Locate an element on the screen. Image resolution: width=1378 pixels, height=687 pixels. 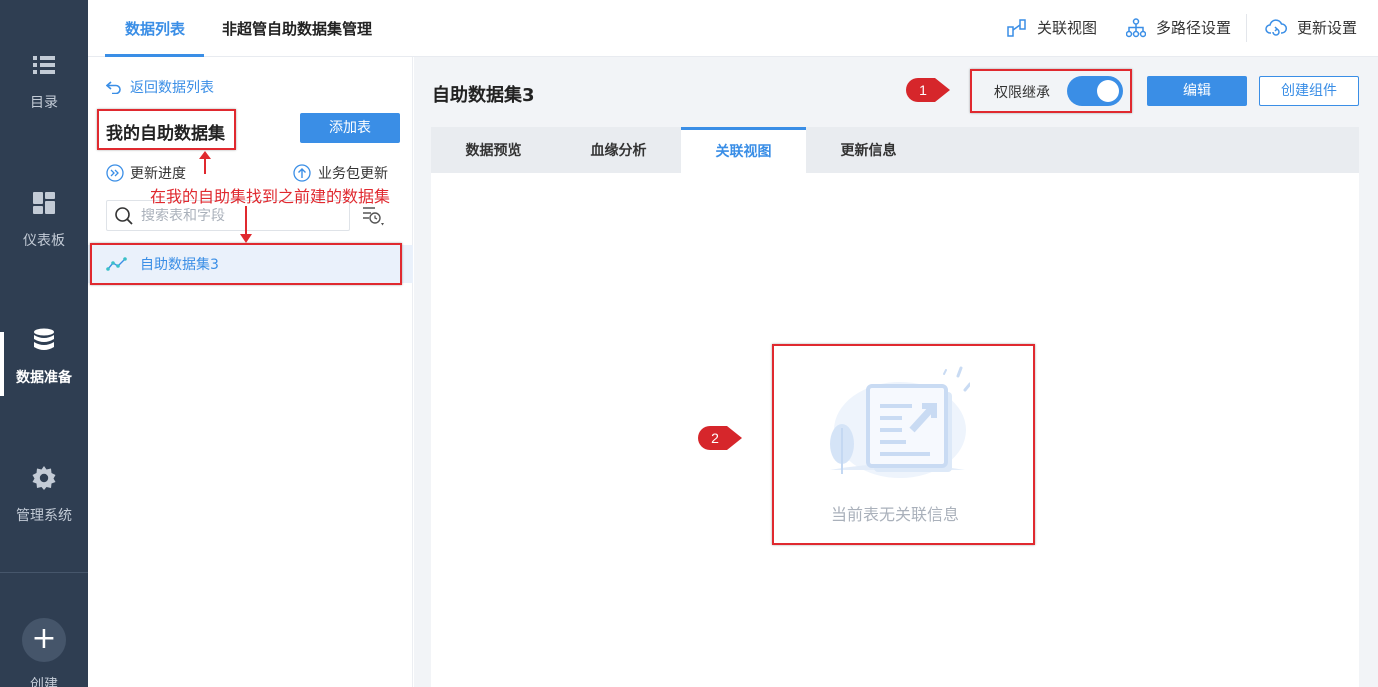
multipath-settings-button: 多路径设置 is located at coordinates (1178, 27).